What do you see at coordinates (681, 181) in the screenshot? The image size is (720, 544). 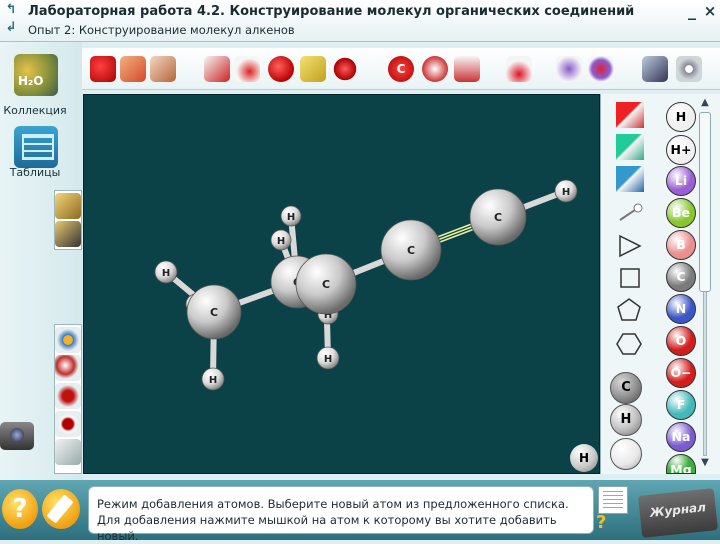 I see `element-li: Li` at bounding box center [681, 181].